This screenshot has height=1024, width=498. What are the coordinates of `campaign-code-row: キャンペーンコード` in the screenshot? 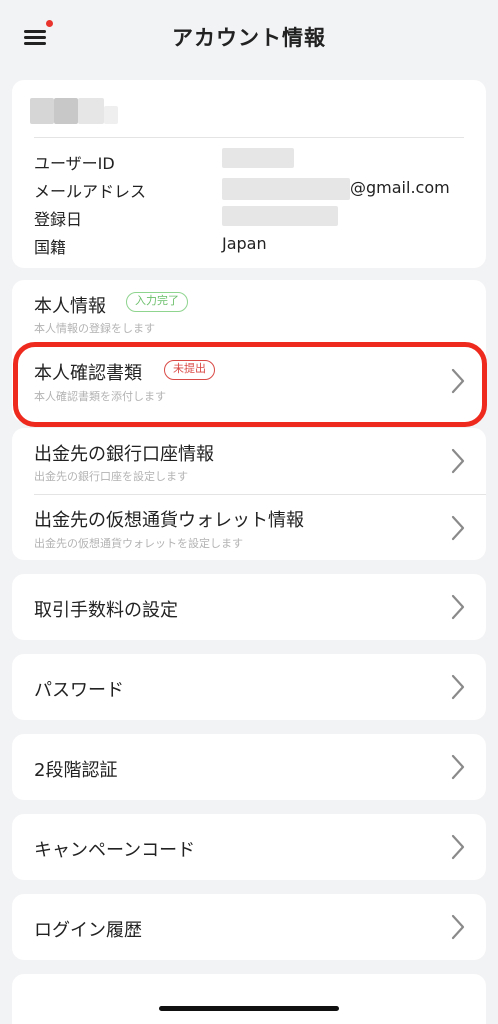 It's located at (249, 847).